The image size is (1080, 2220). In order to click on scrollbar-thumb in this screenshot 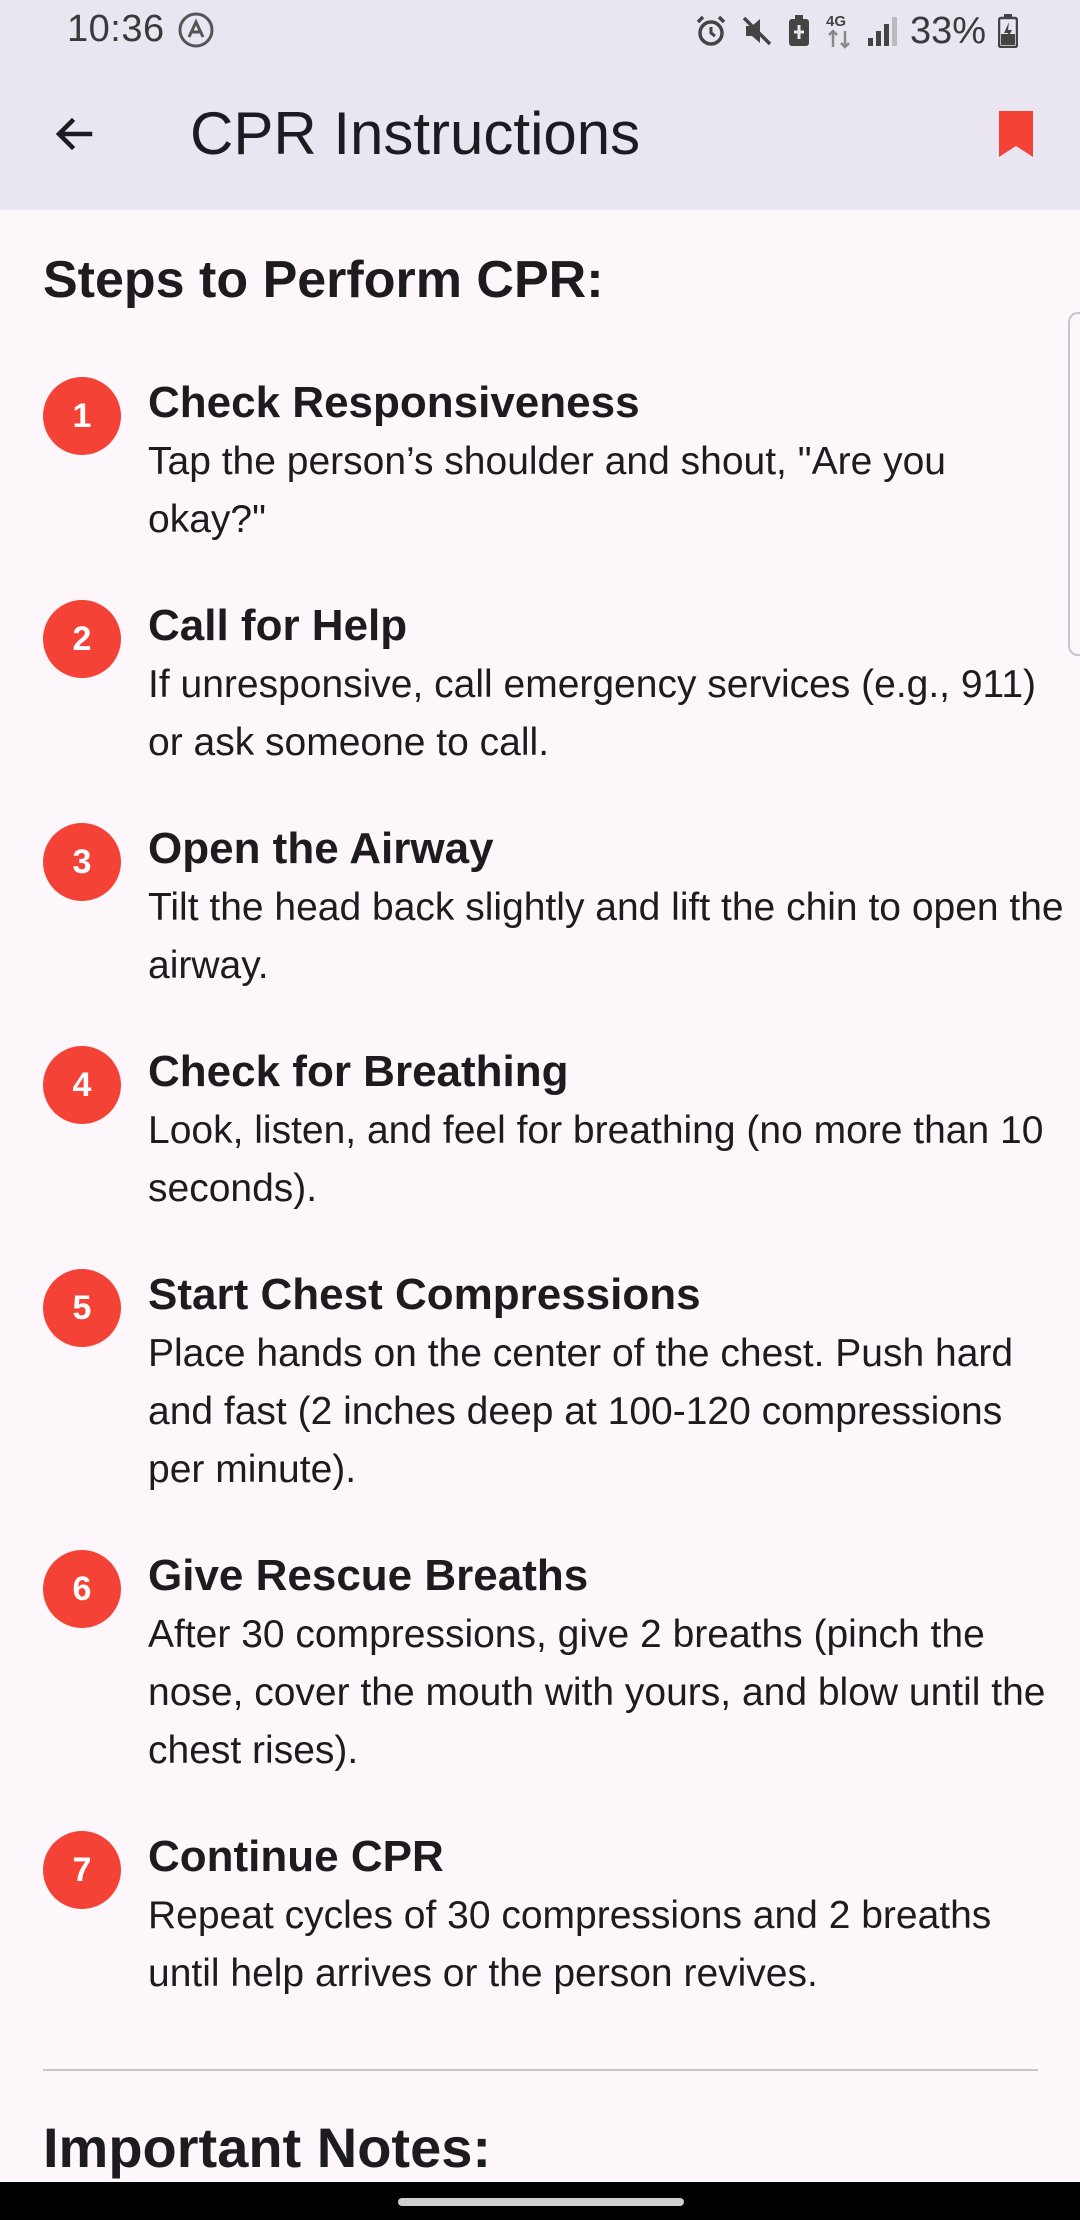, I will do `click(1074, 484)`.